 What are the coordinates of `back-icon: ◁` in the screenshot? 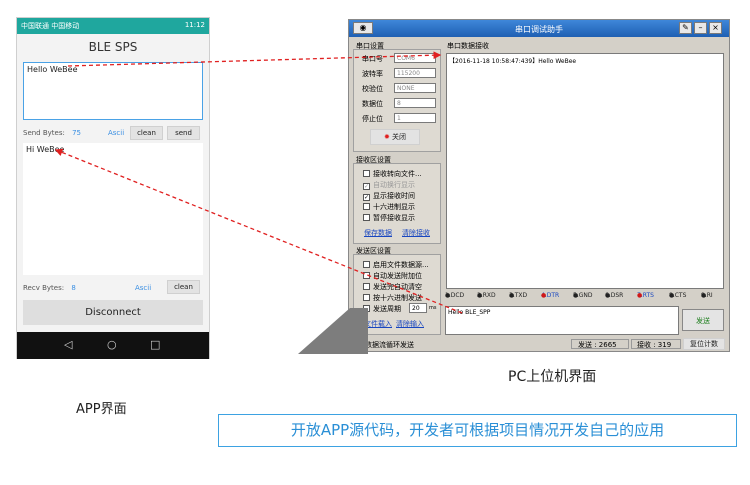 It's located at (68, 344).